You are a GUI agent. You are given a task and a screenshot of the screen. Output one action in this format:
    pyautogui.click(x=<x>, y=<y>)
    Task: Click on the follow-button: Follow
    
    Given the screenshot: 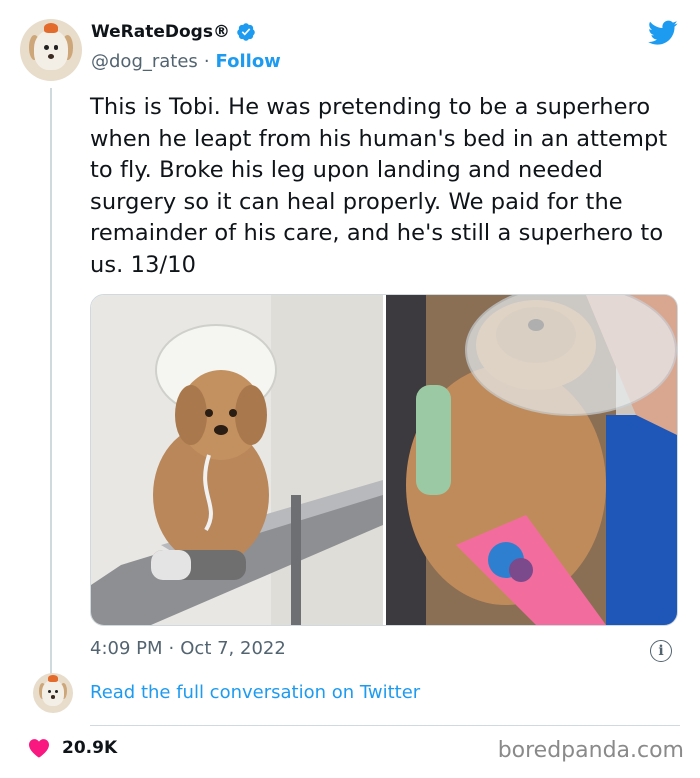 What is the action you would take?
    pyautogui.click(x=248, y=61)
    